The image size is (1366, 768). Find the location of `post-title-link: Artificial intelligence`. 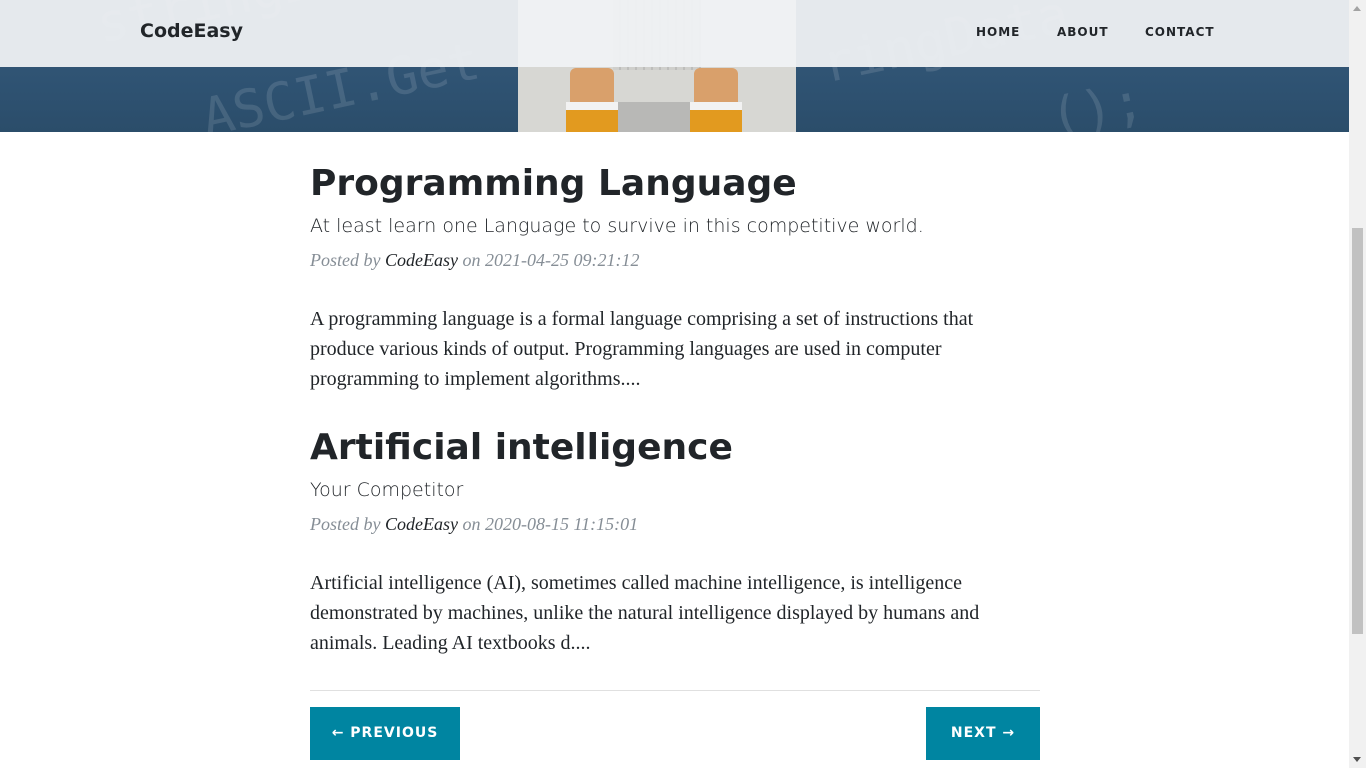

post-title-link: Artificial intelligence is located at coordinates (675, 448).